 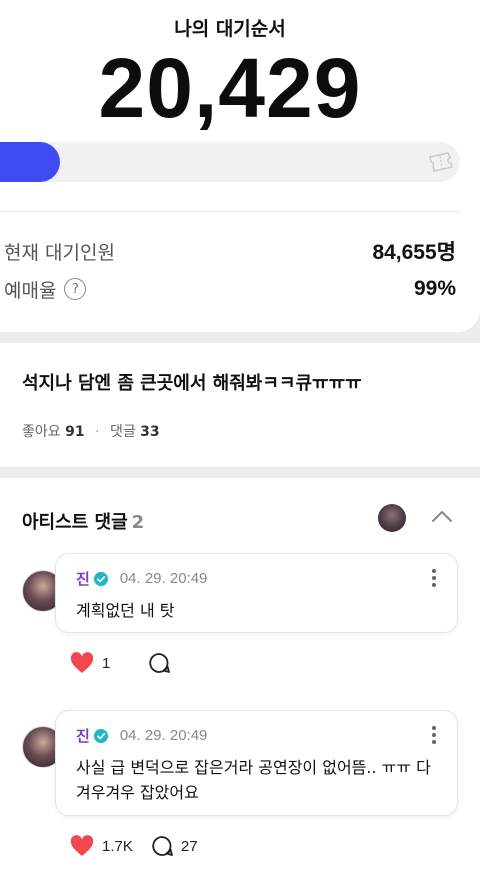 What do you see at coordinates (75, 522) in the screenshot?
I see `artist-comments-title: 아티스트 댓글` at bounding box center [75, 522].